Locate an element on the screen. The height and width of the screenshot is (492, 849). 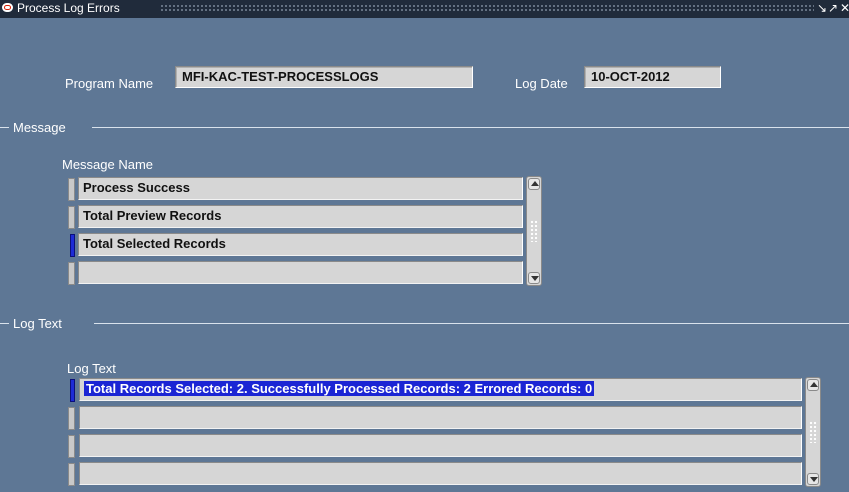
message-scrollbar is located at coordinates (534, 231).